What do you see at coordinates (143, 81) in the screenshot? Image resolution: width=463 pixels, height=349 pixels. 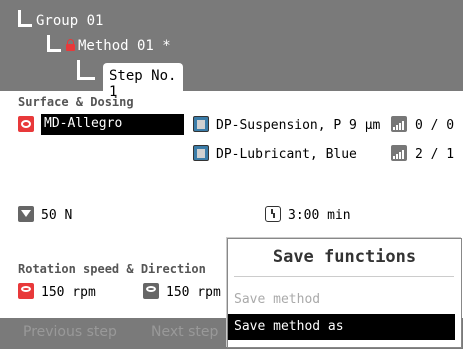 I see `tab-step-1: Step No. 1` at bounding box center [143, 81].